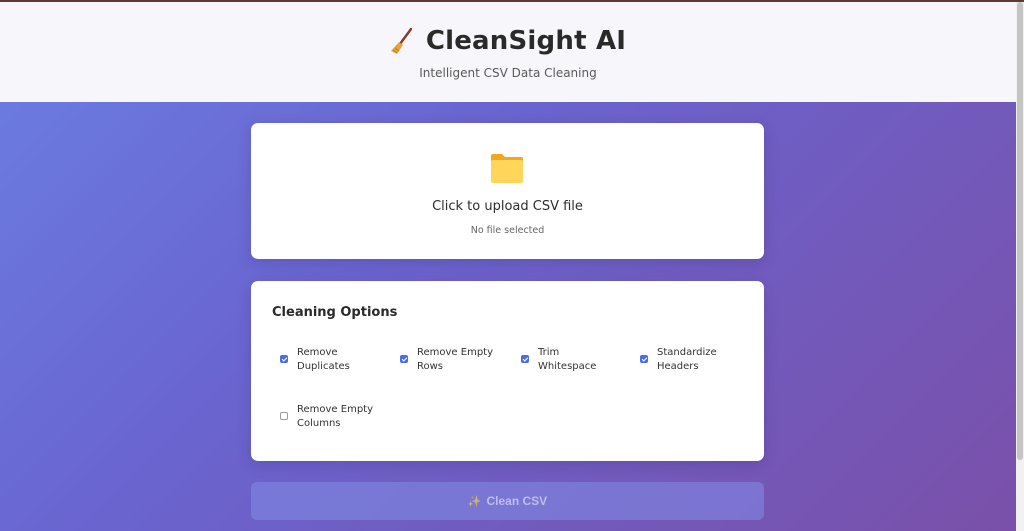 This screenshot has width=1024, height=531. I want to click on title-row: CleanSight AI, so click(508, 41).